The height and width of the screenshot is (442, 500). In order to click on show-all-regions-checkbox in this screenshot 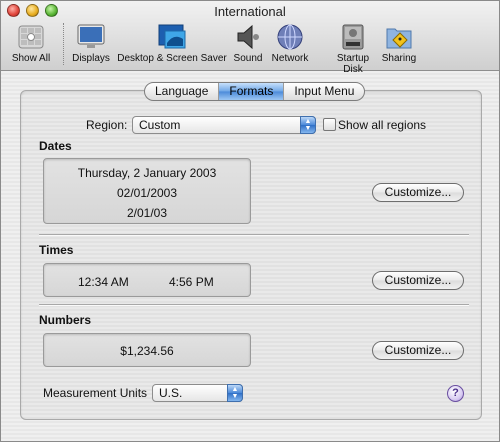, I will do `click(329, 124)`.